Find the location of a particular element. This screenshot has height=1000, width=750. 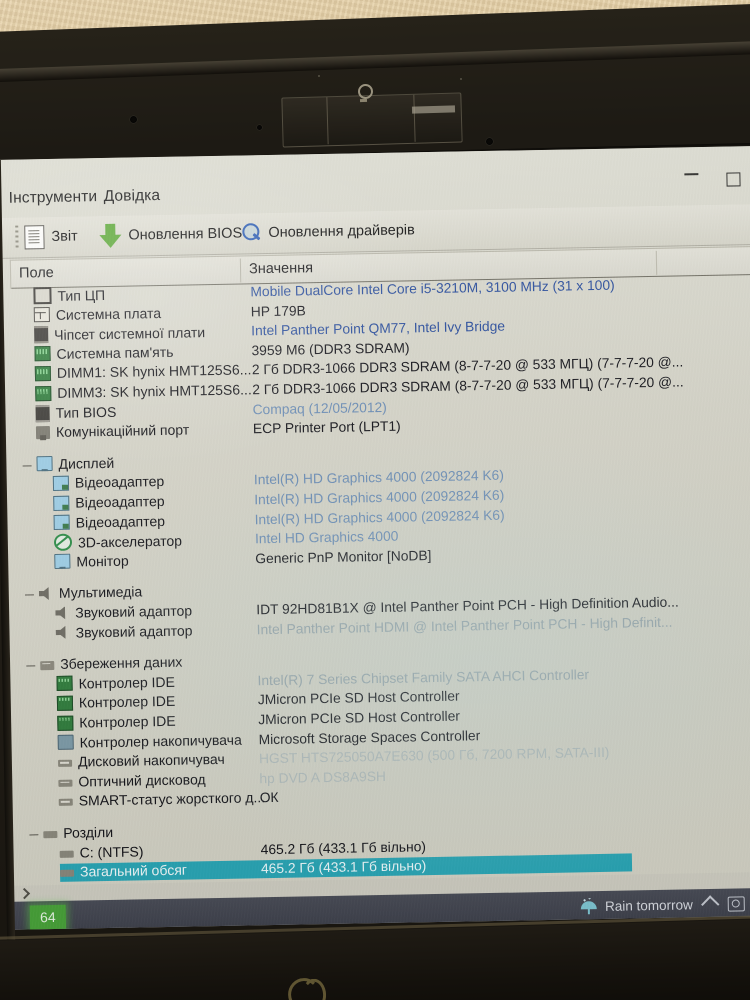

scroll-right-icon is located at coordinates (22, 893).